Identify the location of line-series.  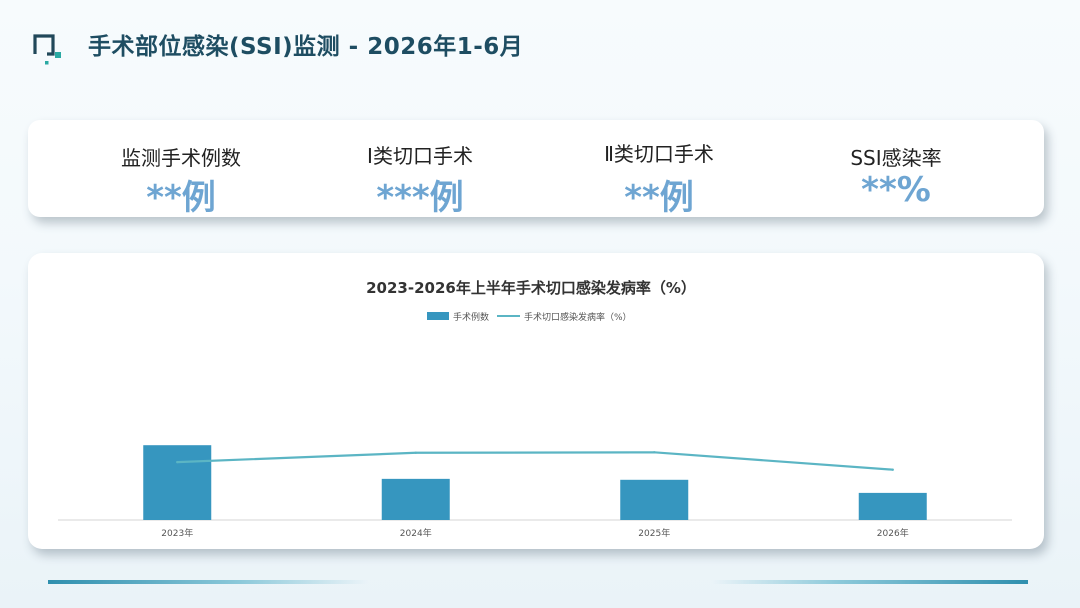
(535, 461).